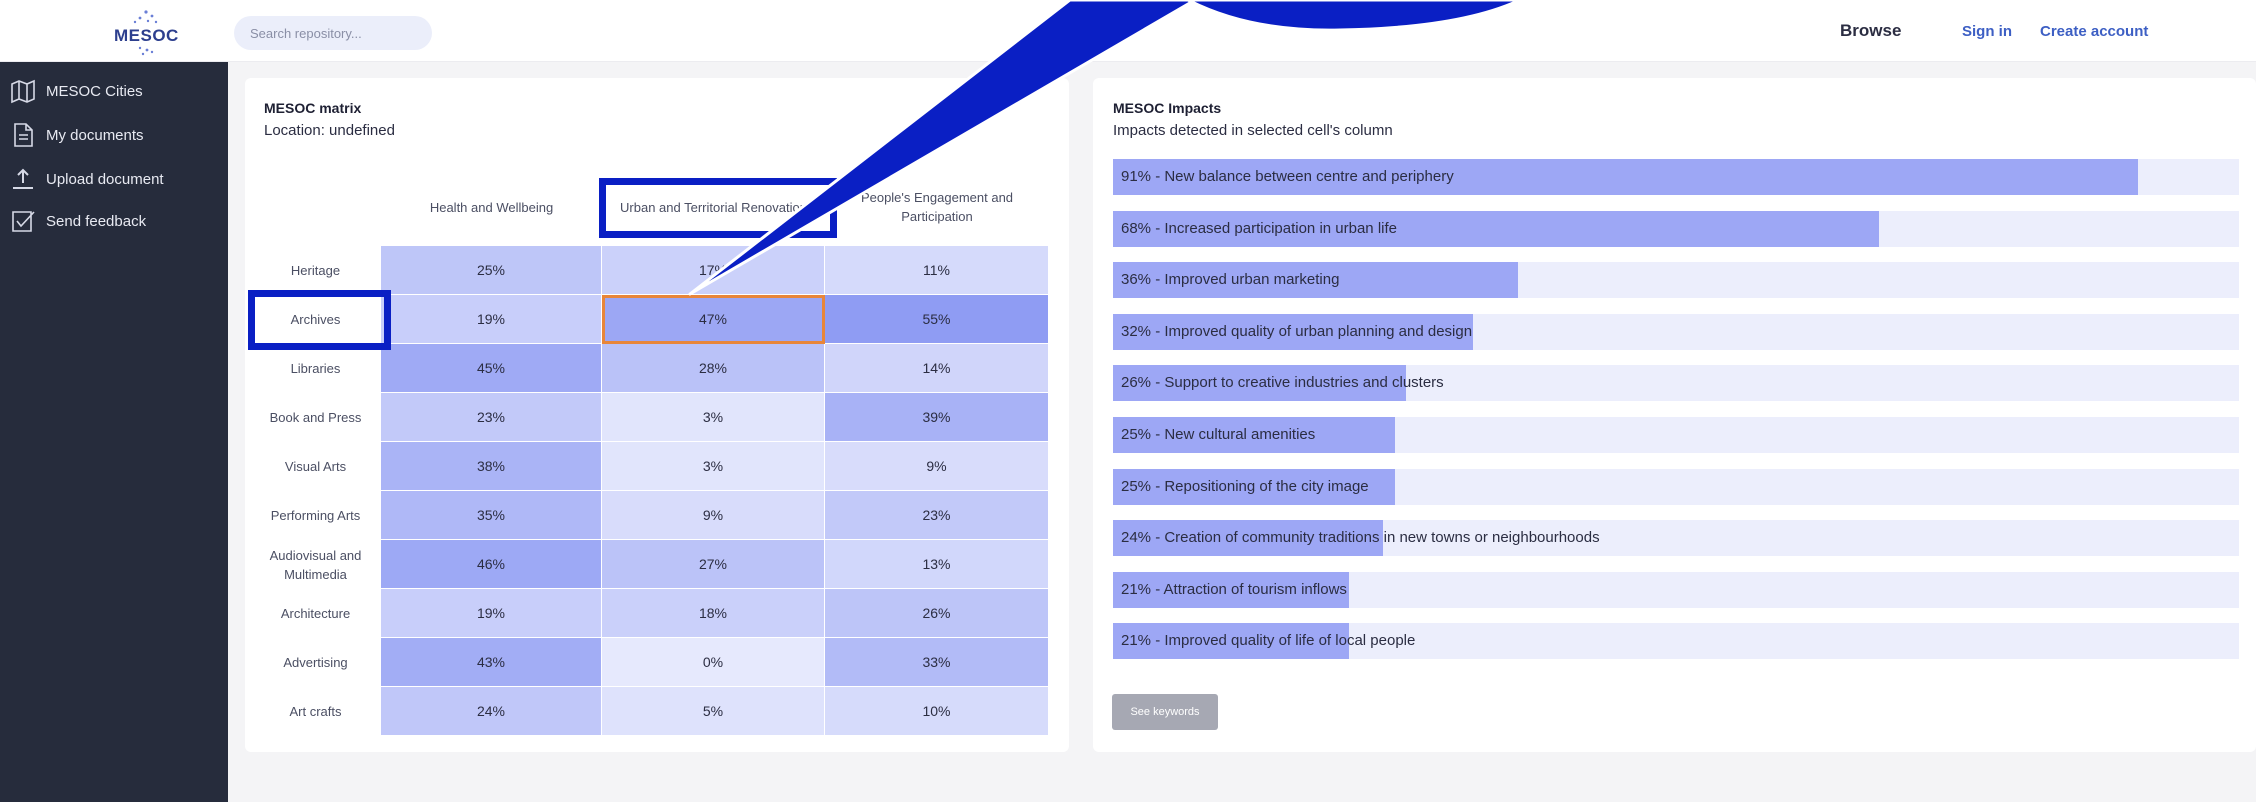  What do you see at coordinates (1104, 148) in the screenshot?
I see `annotation-callout` at bounding box center [1104, 148].